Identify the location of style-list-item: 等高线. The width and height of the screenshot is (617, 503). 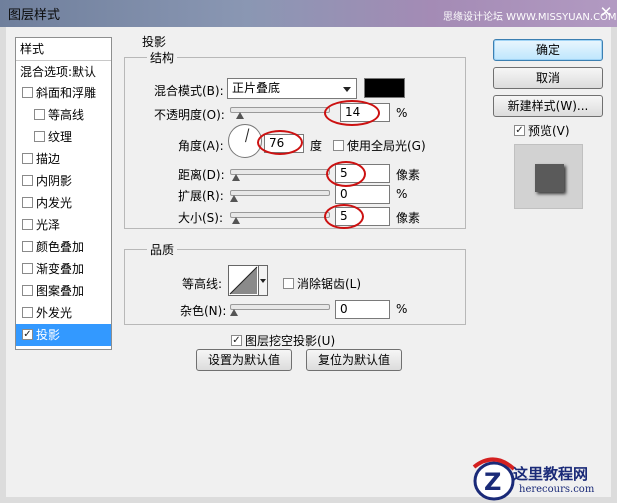
(63, 115).